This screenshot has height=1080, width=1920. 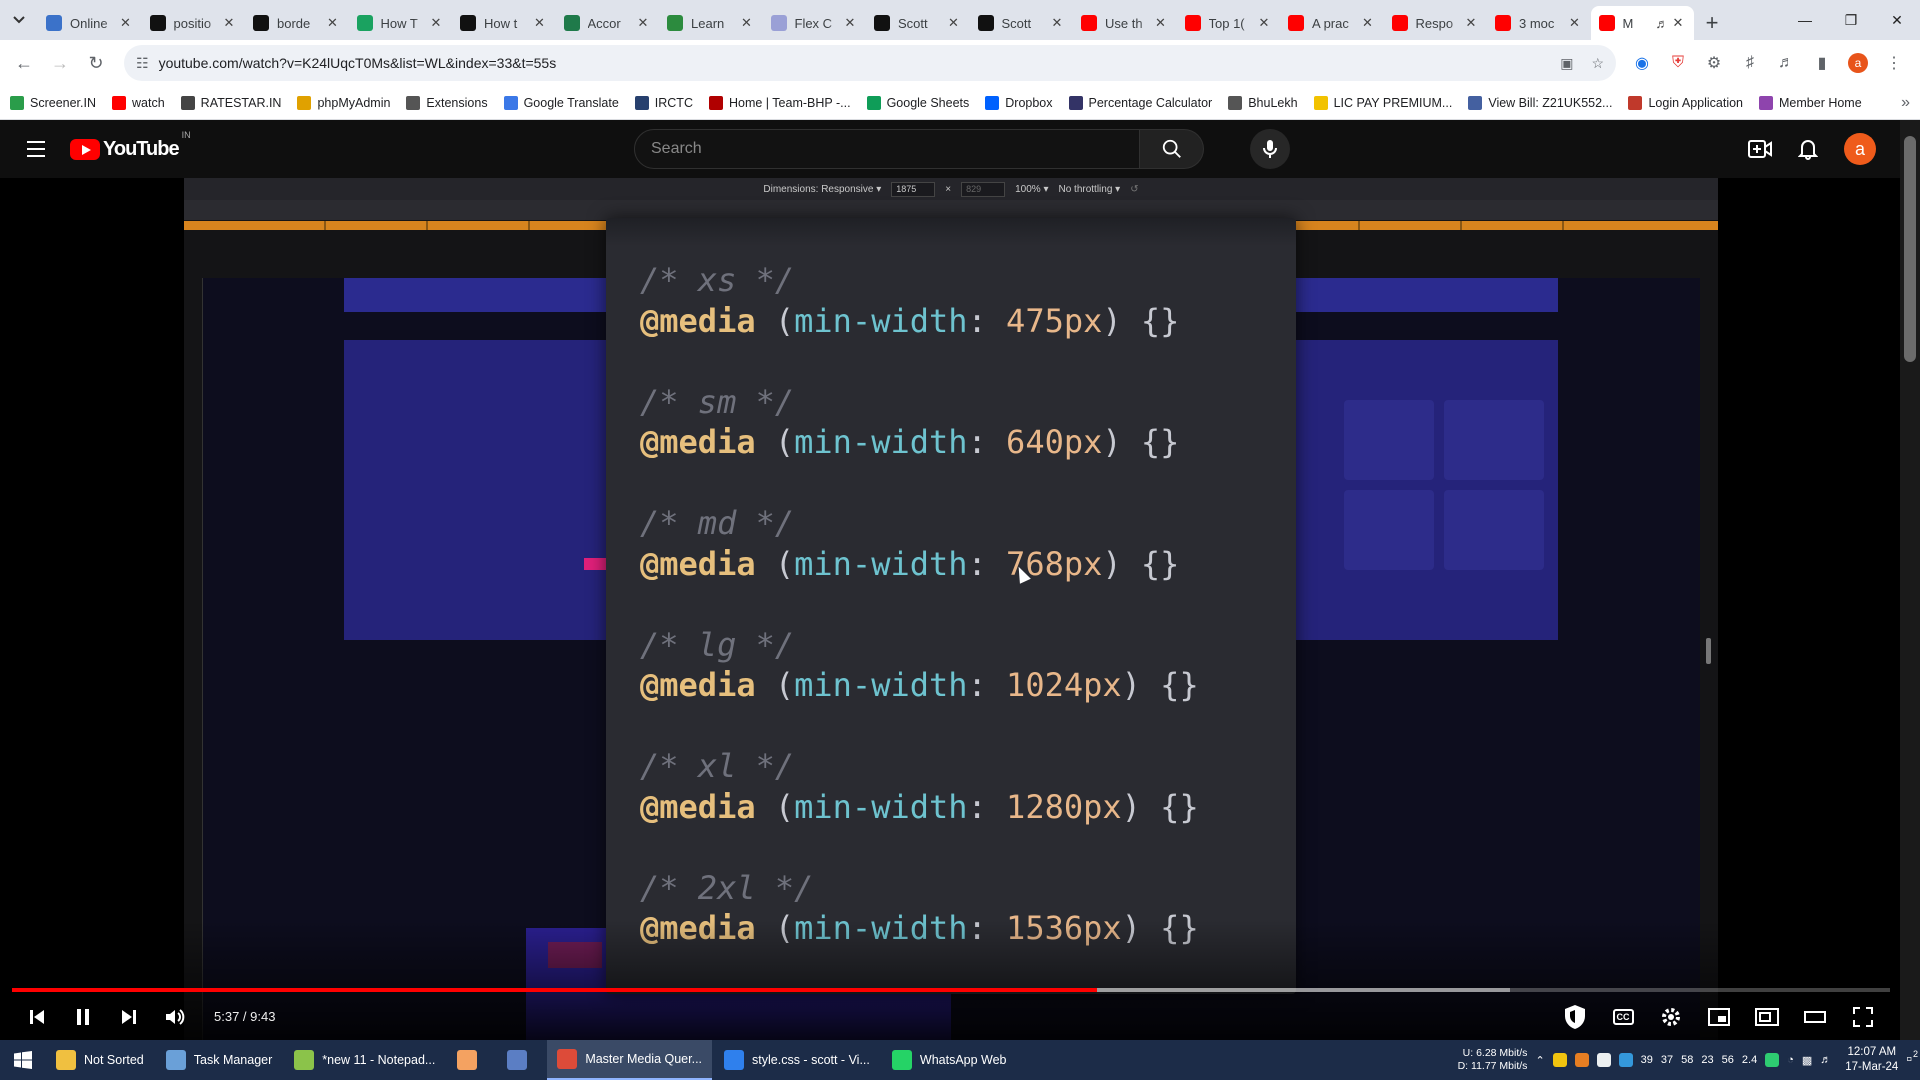 What do you see at coordinates (194, 23) in the screenshot?
I see `browser-tab: positio ✕` at bounding box center [194, 23].